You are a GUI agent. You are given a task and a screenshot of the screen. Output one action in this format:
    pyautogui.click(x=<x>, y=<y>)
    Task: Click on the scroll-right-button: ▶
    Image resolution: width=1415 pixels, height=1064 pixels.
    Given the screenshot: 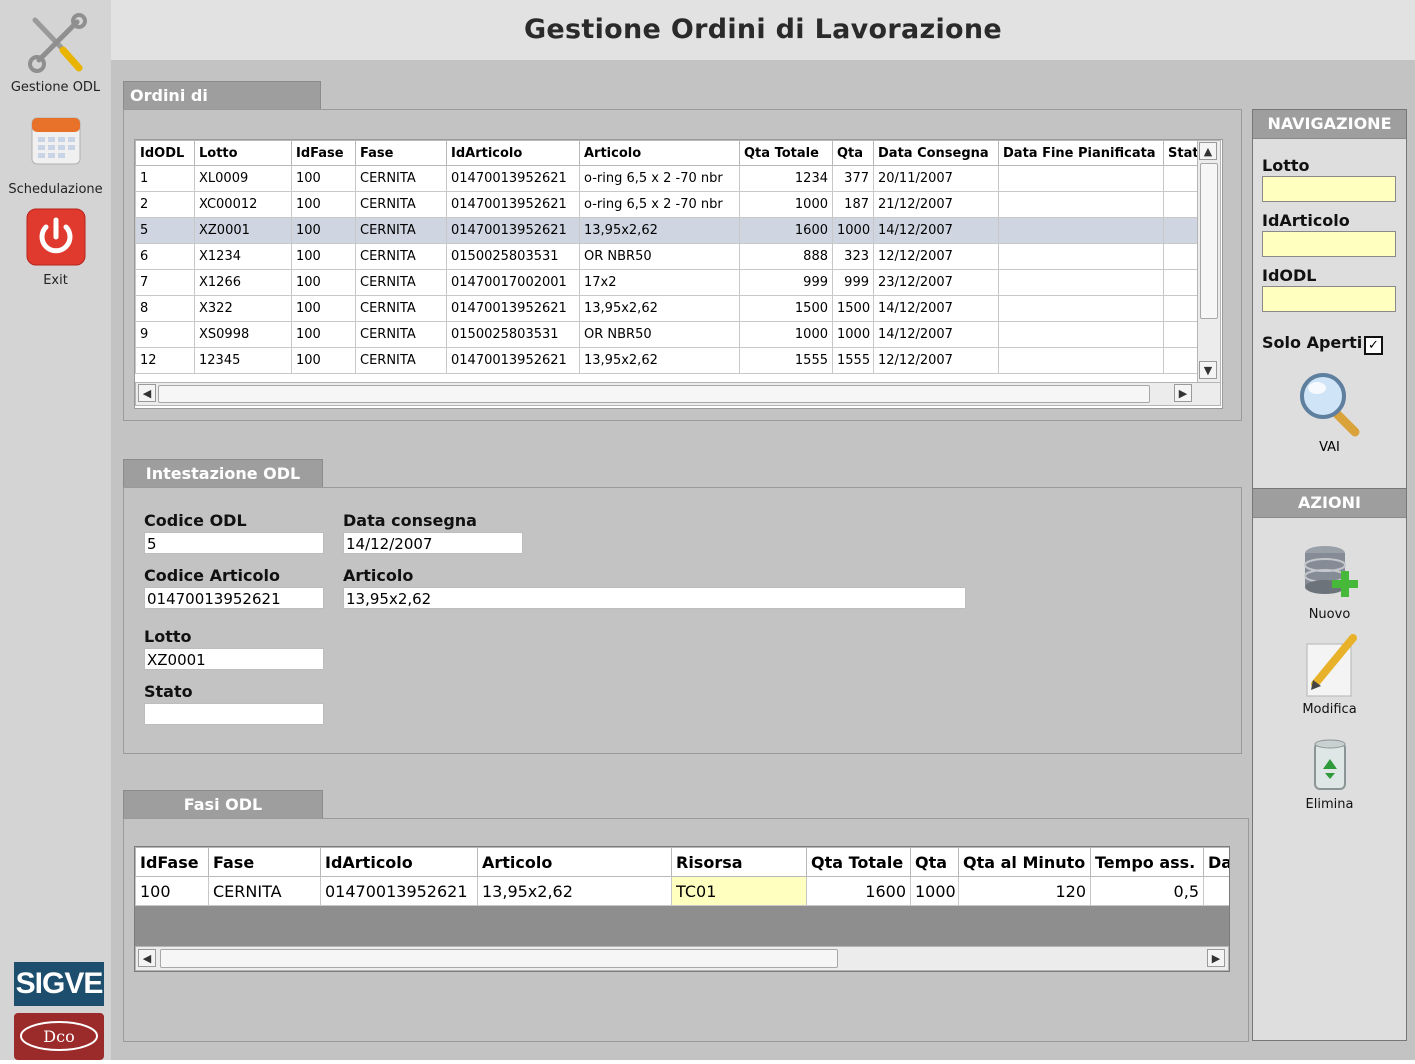 What is the action you would take?
    pyautogui.click(x=1183, y=393)
    